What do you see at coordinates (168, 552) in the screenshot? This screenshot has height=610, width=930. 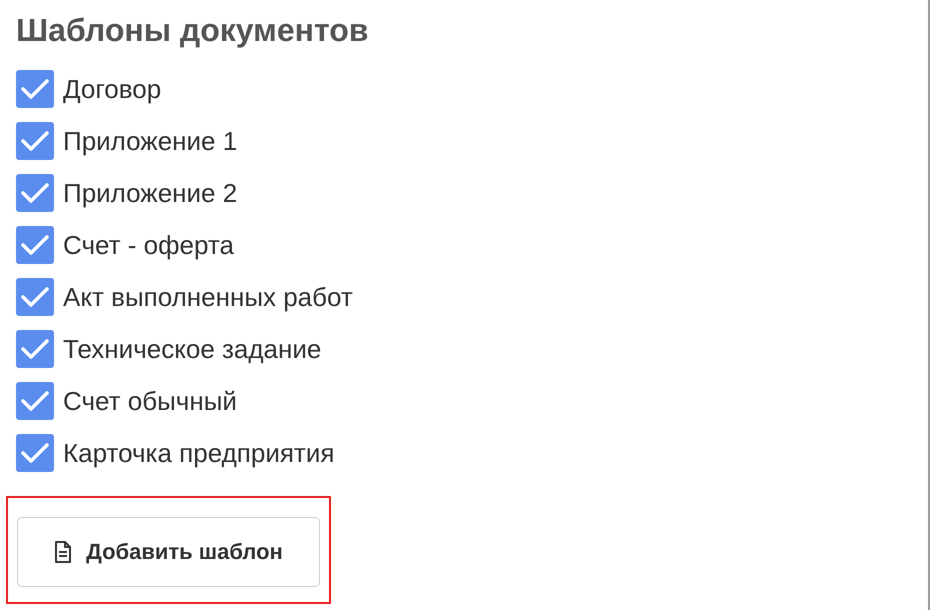 I see `add-template-button: Добавить шаблон` at bounding box center [168, 552].